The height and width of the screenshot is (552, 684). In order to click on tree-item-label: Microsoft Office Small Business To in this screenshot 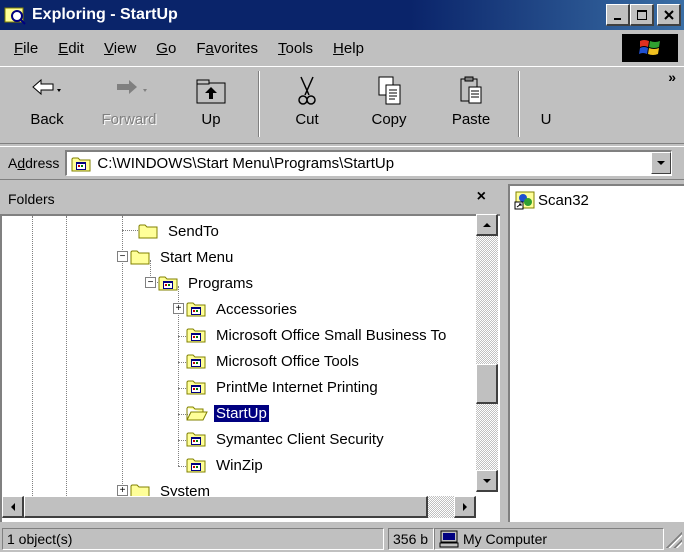, I will do `click(331, 335)`.